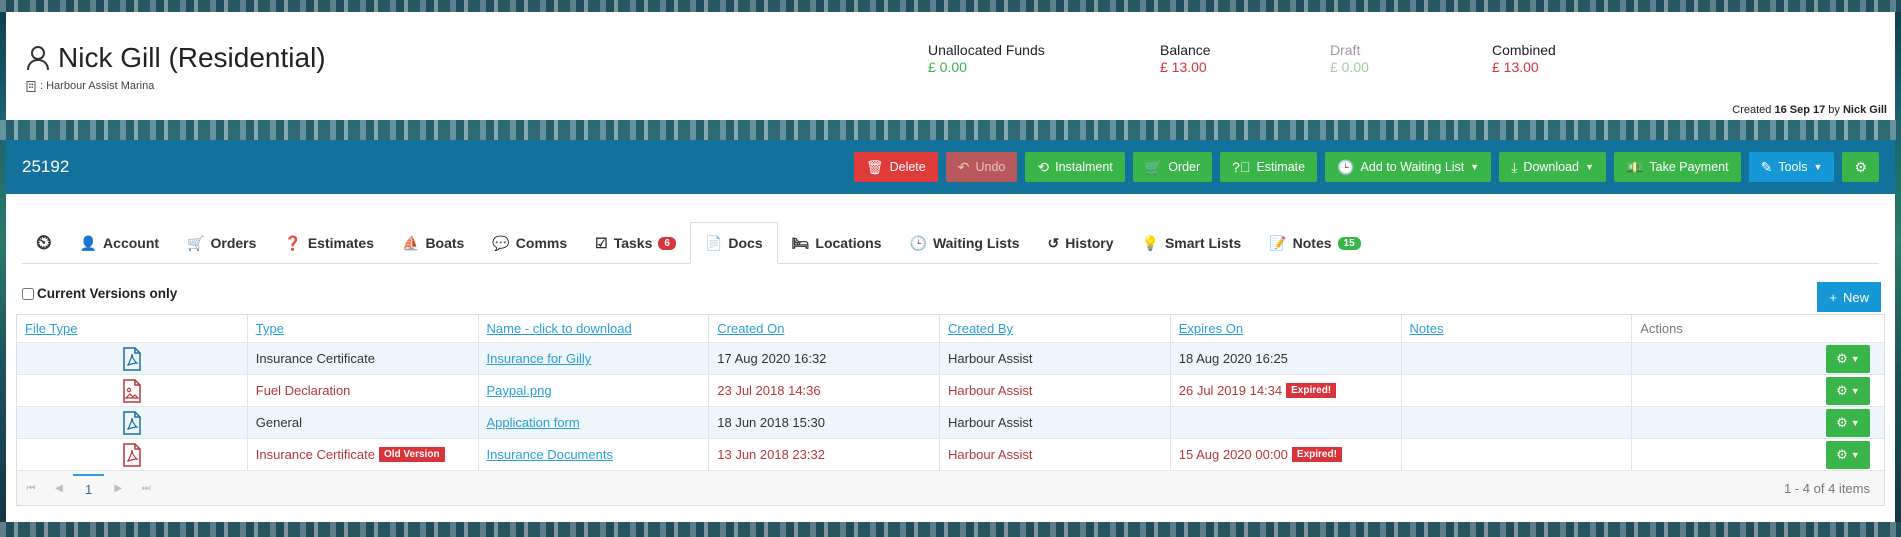 This screenshot has height=537, width=1901. What do you see at coordinates (824, 390) in the screenshot?
I see `created-on-cell: 23 Jul 2018 14:36` at bounding box center [824, 390].